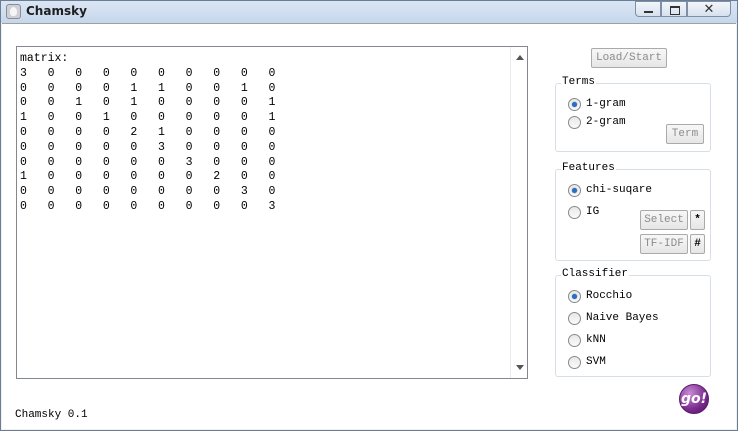 The image size is (738, 431). What do you see at coordinates (619, 190) in the screenshot?
I see `radio-label: chi-suqare` at bounding box center [619, 190].